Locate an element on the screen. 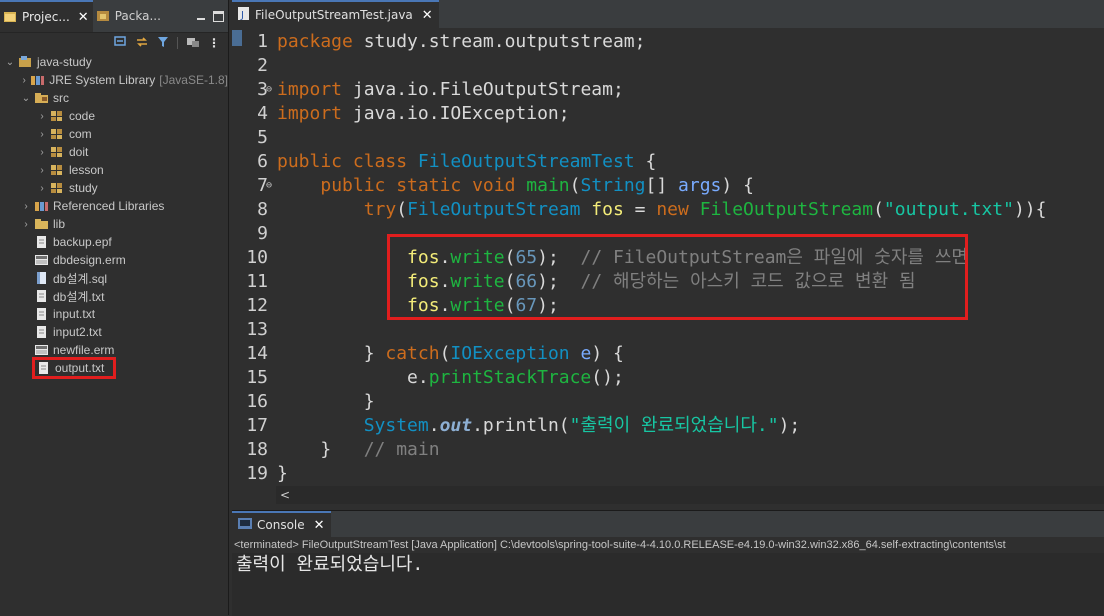 The height and width of the screenshot is (616, 1104). tree-item: newfile.erm is located at coordinates (114, 350).